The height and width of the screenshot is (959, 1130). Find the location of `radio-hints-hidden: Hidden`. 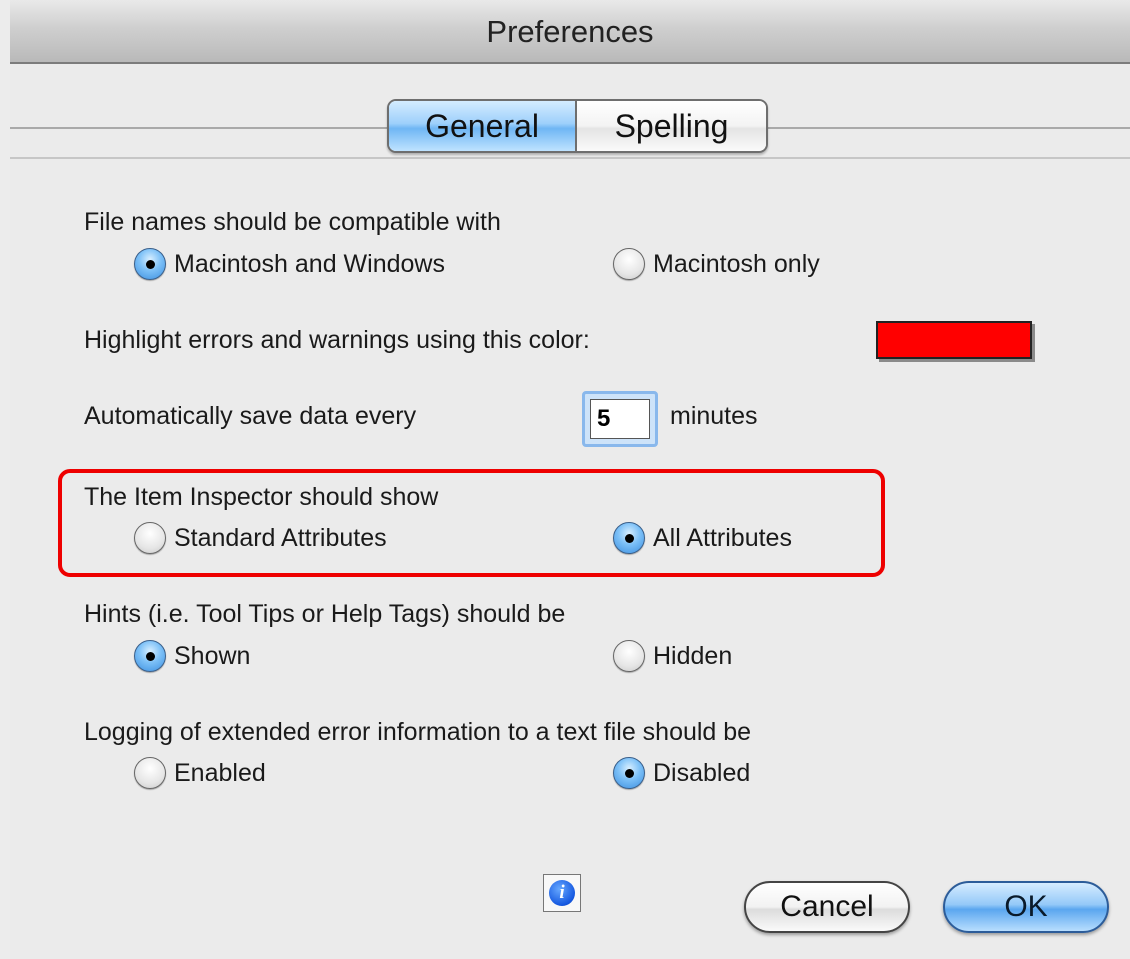

radio-hints-hidden: Hidden is located at coordinates (672, 656).